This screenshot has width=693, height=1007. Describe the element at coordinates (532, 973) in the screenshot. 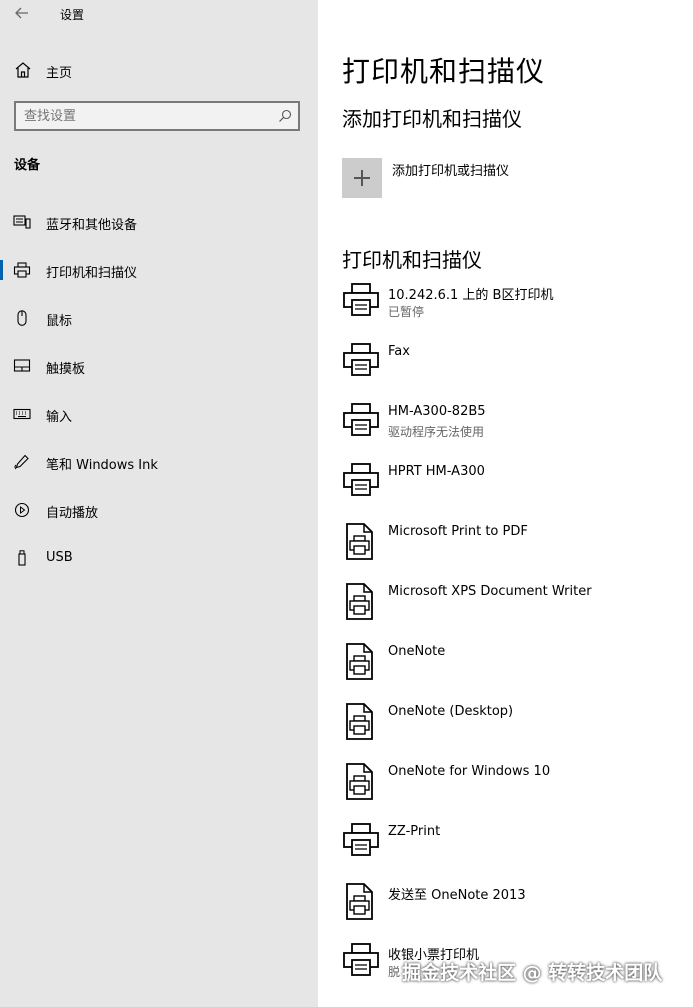

I see `watermark: 掘金技术社区 @ 转转技术团队` at that location.